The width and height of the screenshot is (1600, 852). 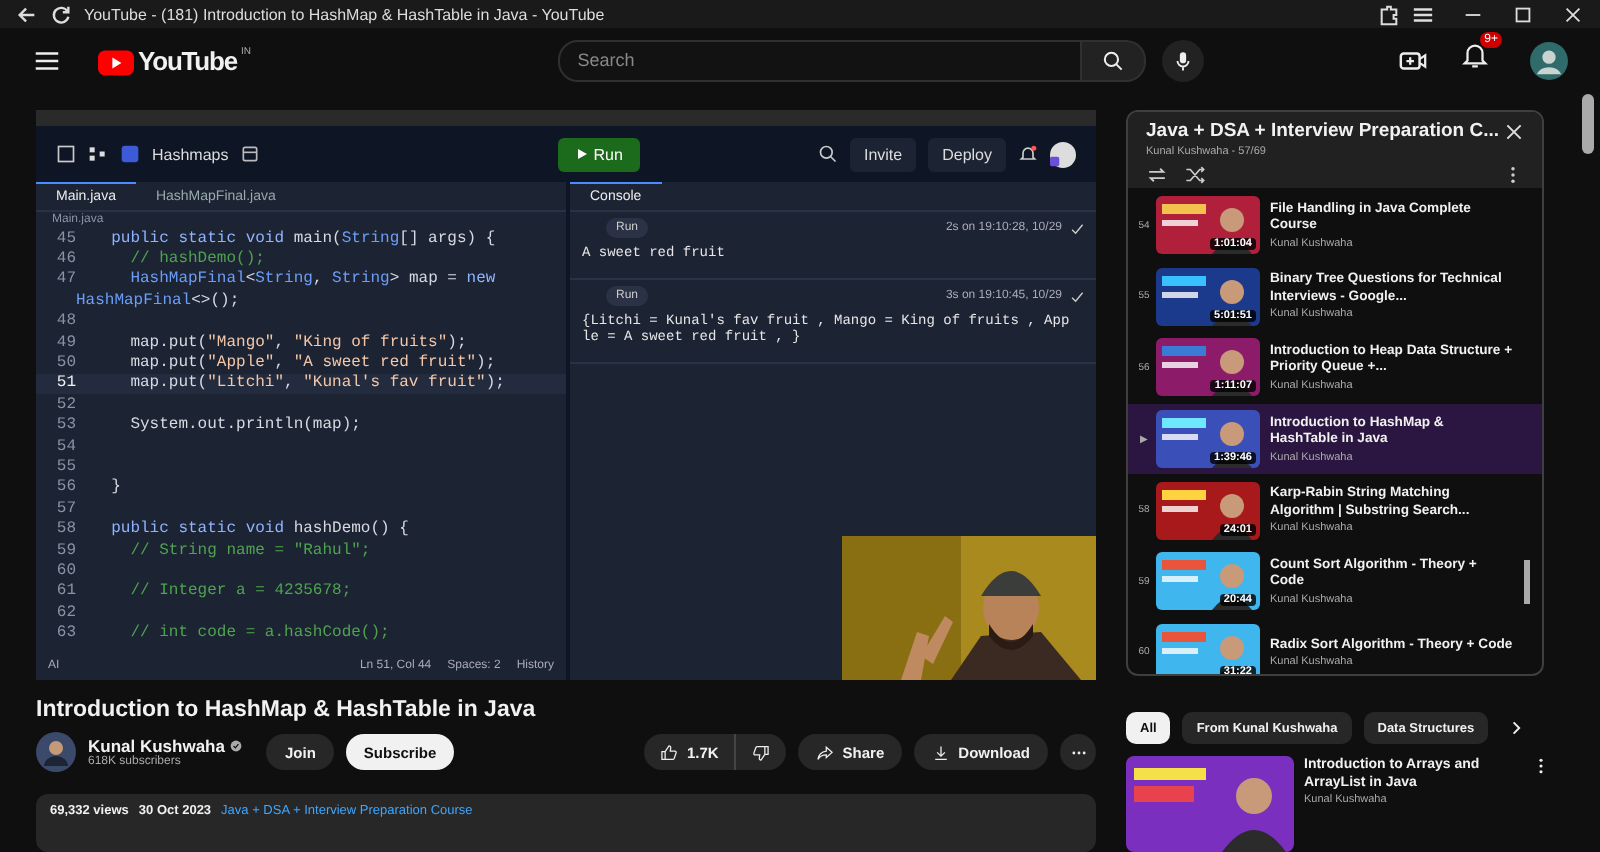 What do you see at coordinates (65, 363) in the screenshot?
I see `line-number: 50` at bounding box center [65, 363].